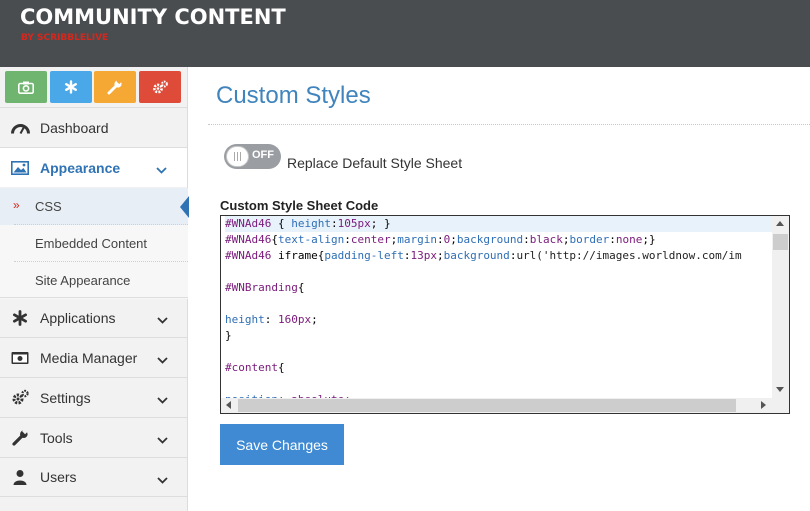  I want to click on active-pointer, so click(184, 207).